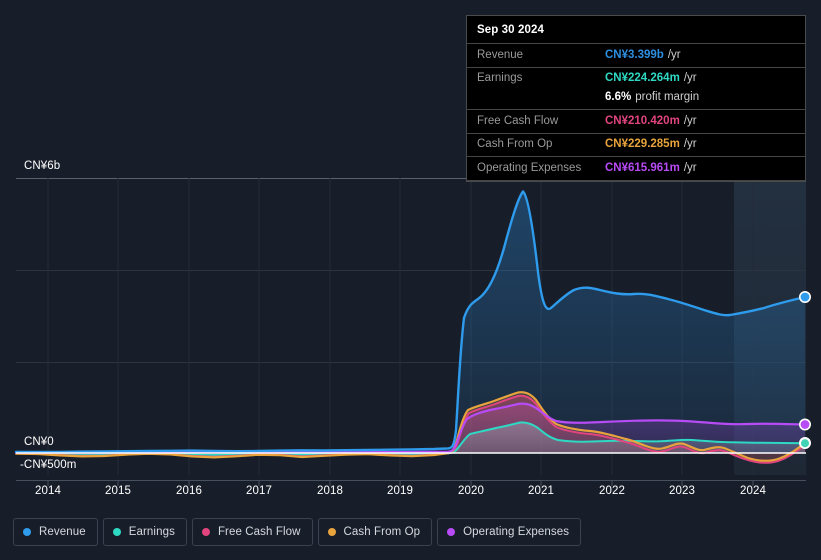 Image resolution: width=821 pixels, height=560 pixels. Describe the element at coordinates (151, 532) in the screenshot. I see `legend-label-earnings: Earnings` at that location.